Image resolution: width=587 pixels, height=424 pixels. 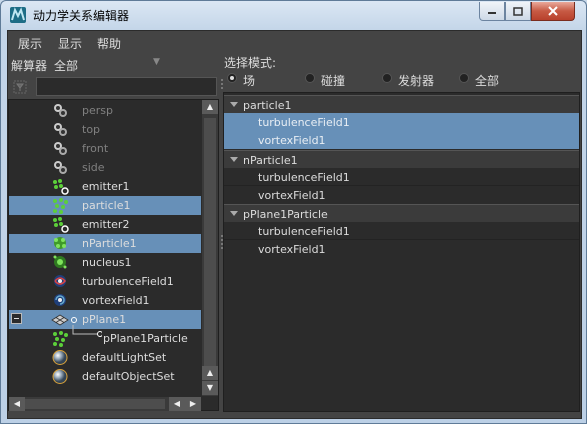 I want to click on radio-label: 发射器, so click(x=416, y=81).